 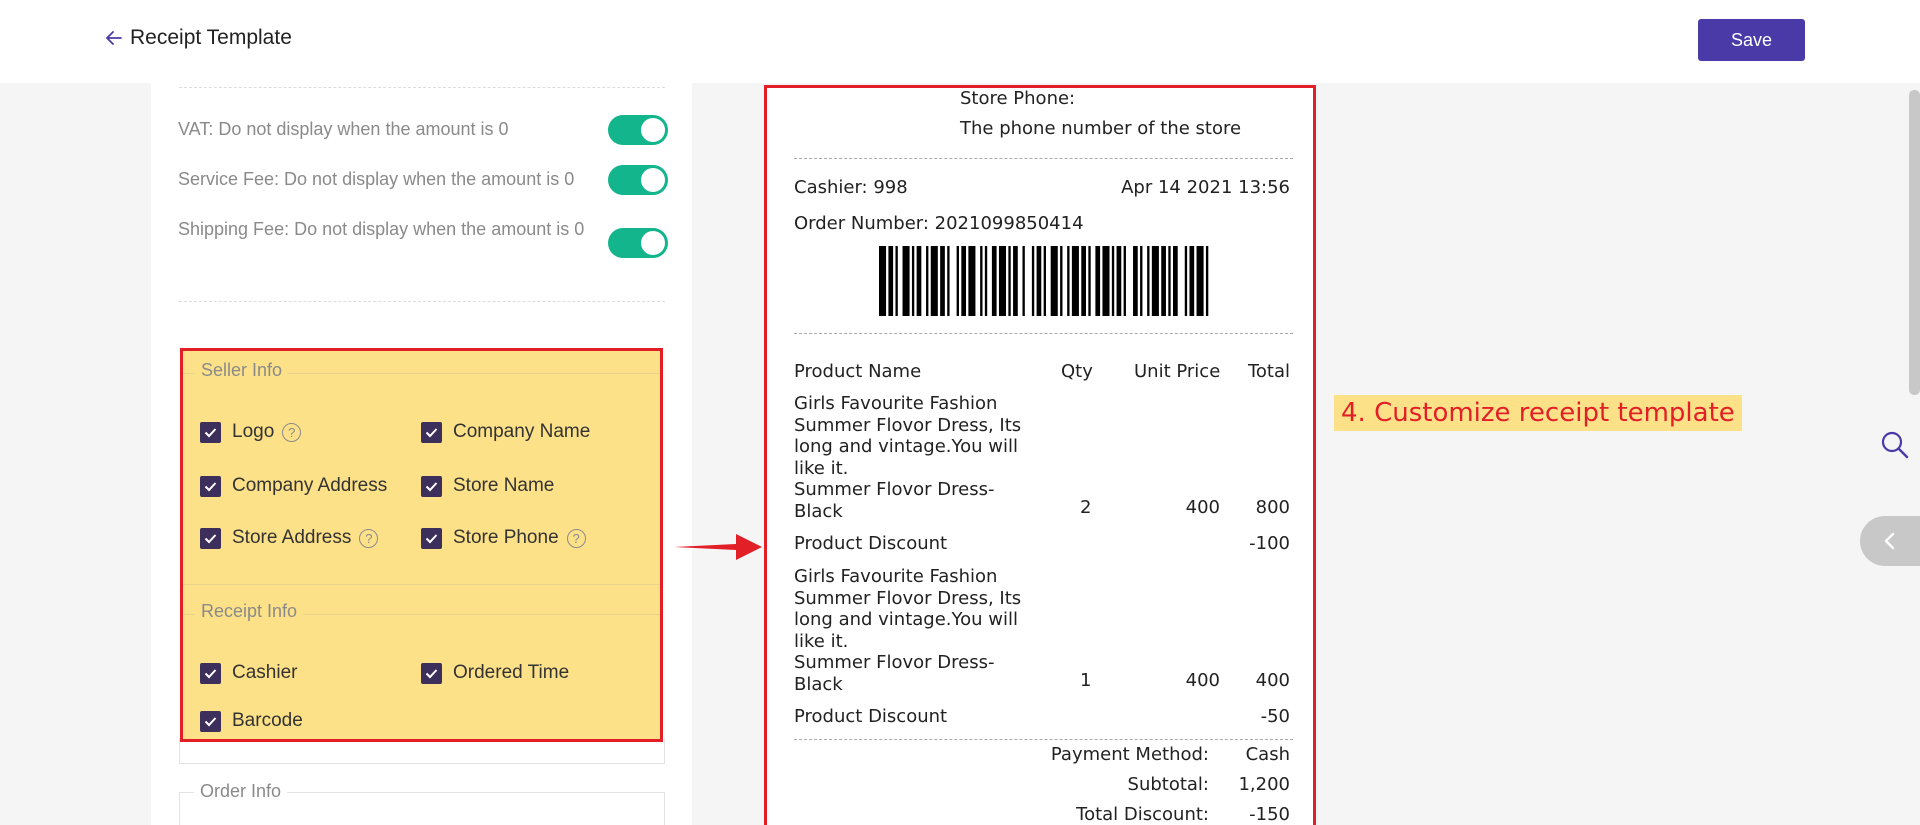 I want to click on service-fee-toggle, so click(x=638, y=180).